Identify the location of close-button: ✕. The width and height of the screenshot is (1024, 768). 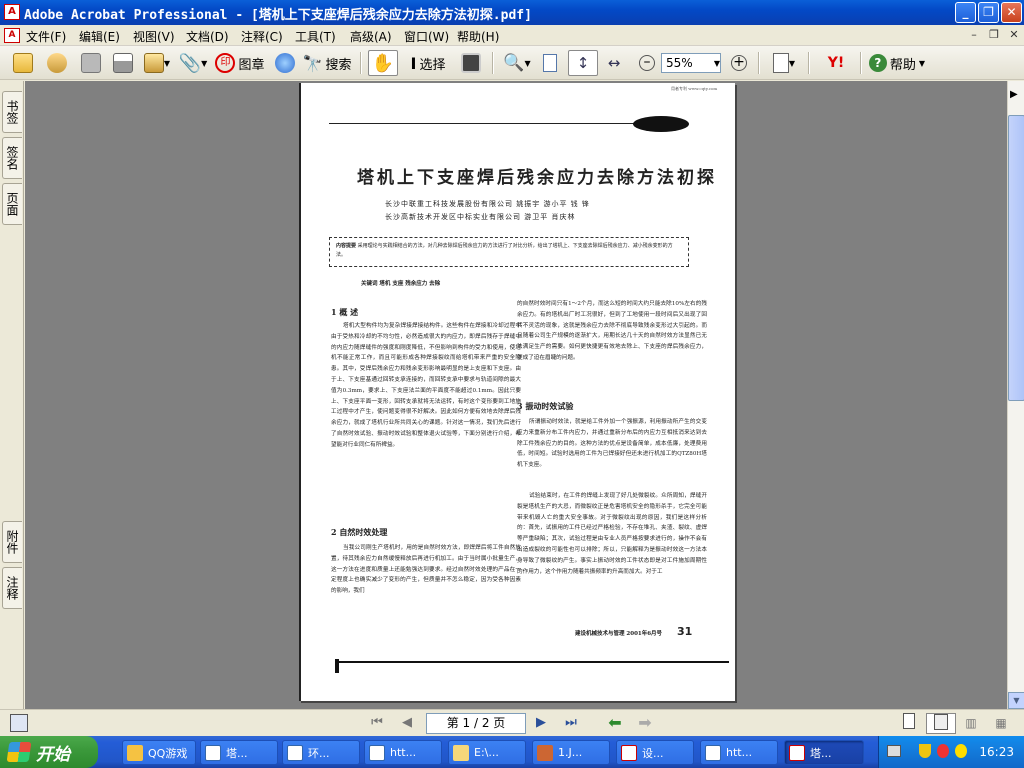
(1011, 12).